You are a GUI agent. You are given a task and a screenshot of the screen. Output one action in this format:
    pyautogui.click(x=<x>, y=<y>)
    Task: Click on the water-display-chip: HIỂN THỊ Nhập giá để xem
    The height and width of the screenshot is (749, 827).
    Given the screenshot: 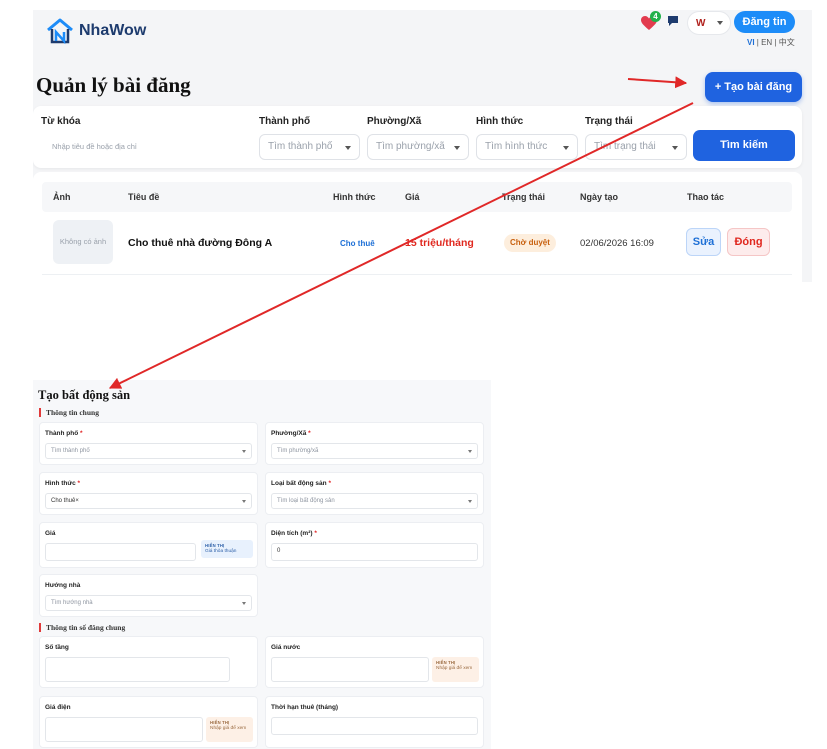 What is the action you would take?
    pyautogui.click(x=455, y=669)
    